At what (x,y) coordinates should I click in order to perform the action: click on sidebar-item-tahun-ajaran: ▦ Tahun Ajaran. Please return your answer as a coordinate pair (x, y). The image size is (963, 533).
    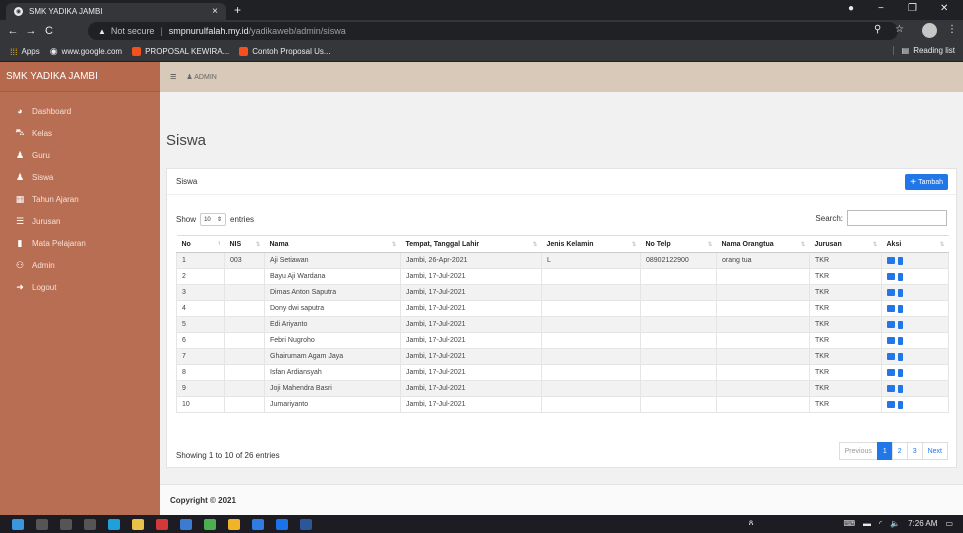
    Looking at the image, I should click on (80, 199).